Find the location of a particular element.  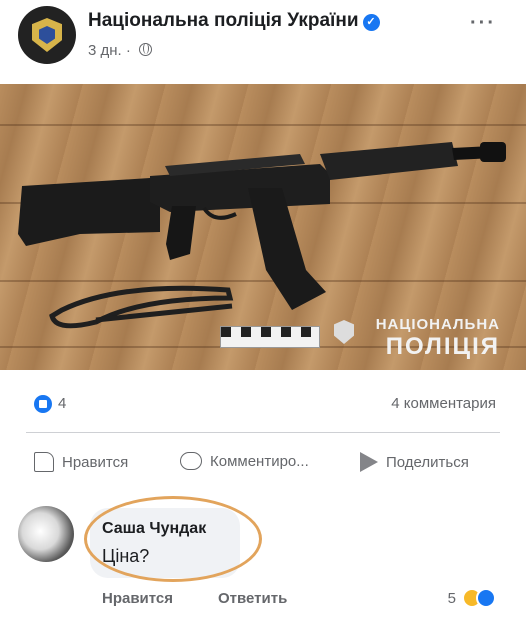

post-actions: Нравится Комментиро... Поделиться is located at coordinates (263, 464).